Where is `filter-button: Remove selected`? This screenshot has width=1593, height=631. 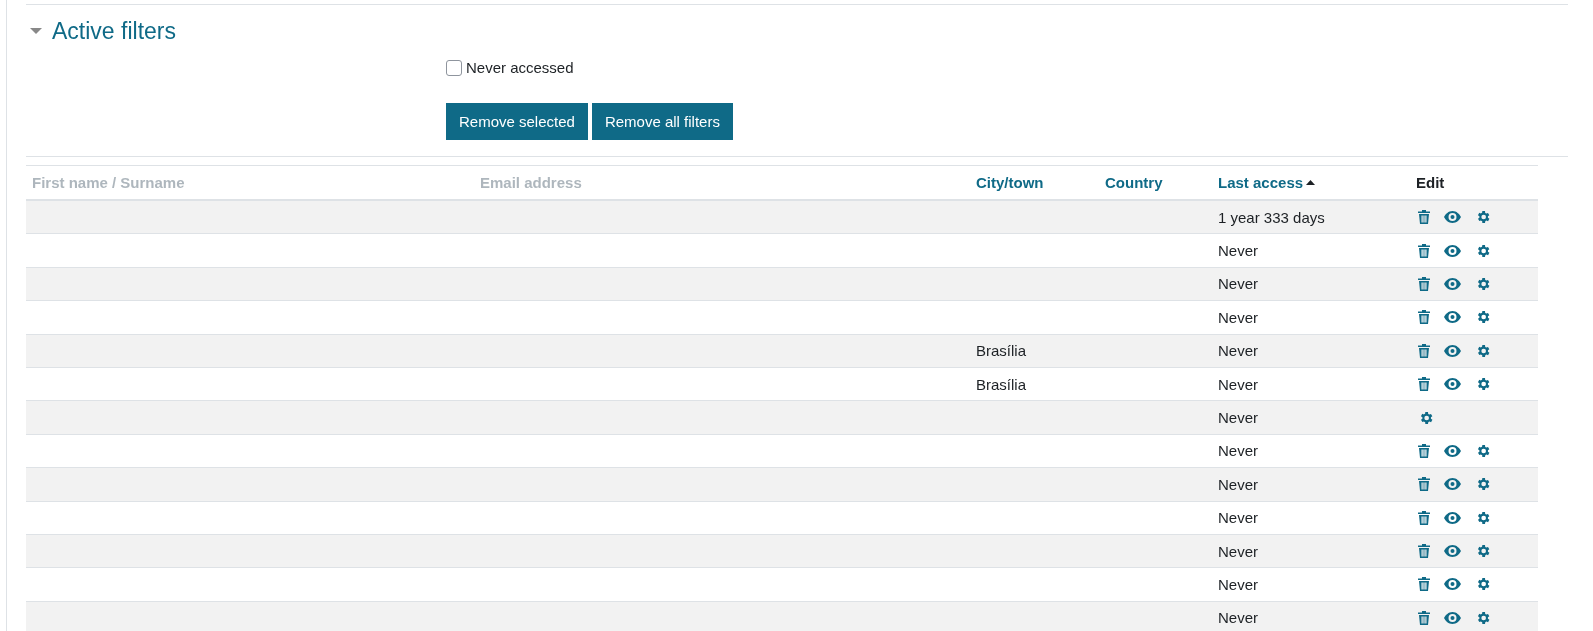
filter-button: Remove selected is located at coordinates (517, 121).